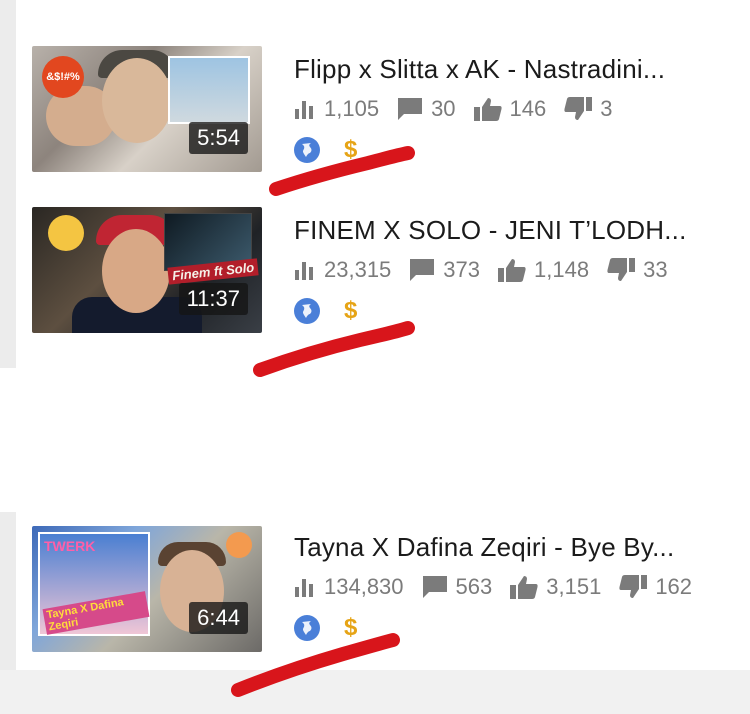  What do you see at coordinates (375, 692) in the screenshot?
I see `empty-gap` at bounding box center [375, 692].